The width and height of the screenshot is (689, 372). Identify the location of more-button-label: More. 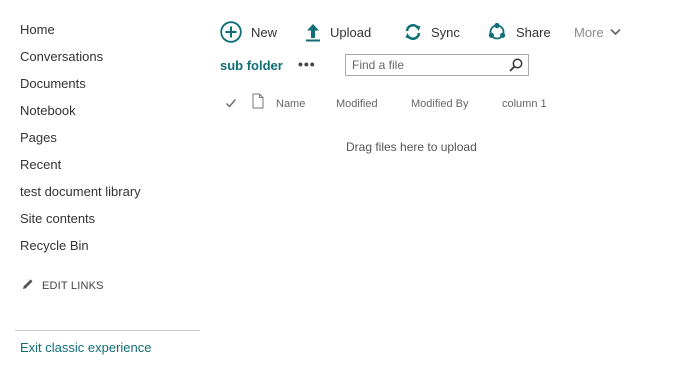
(589, 32).